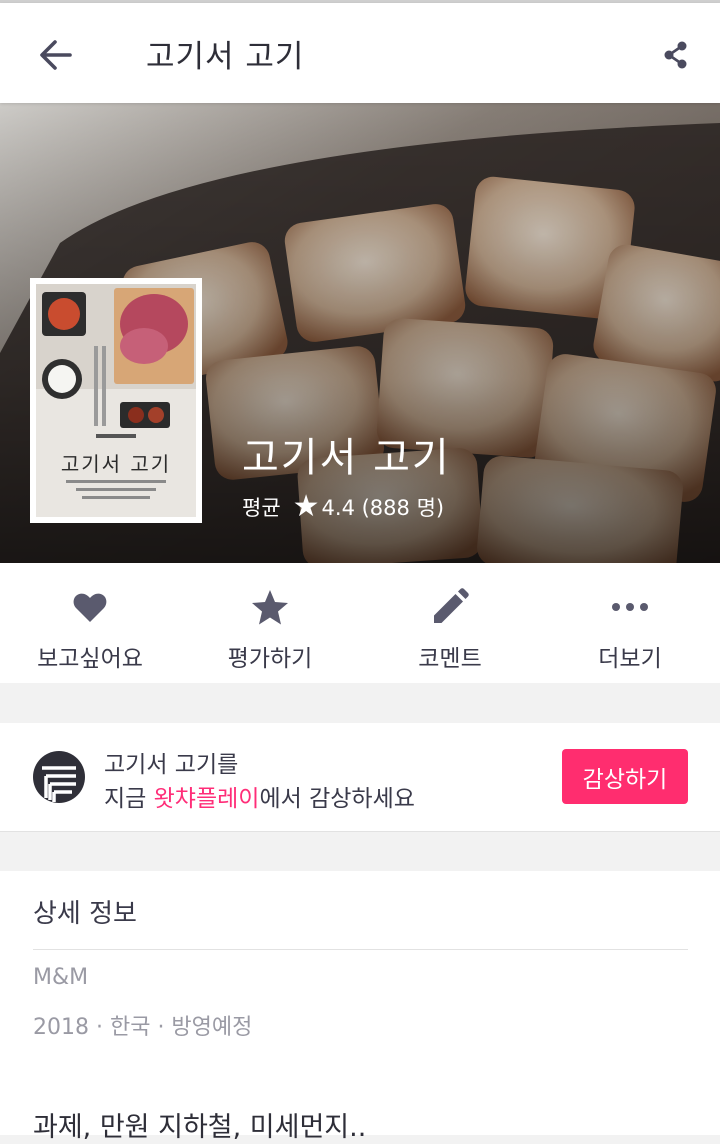 This screenshot has height=1144, width=720. I want to click on average-rating: 평균 ★ 4.4 (888 명), so click(343, 507).